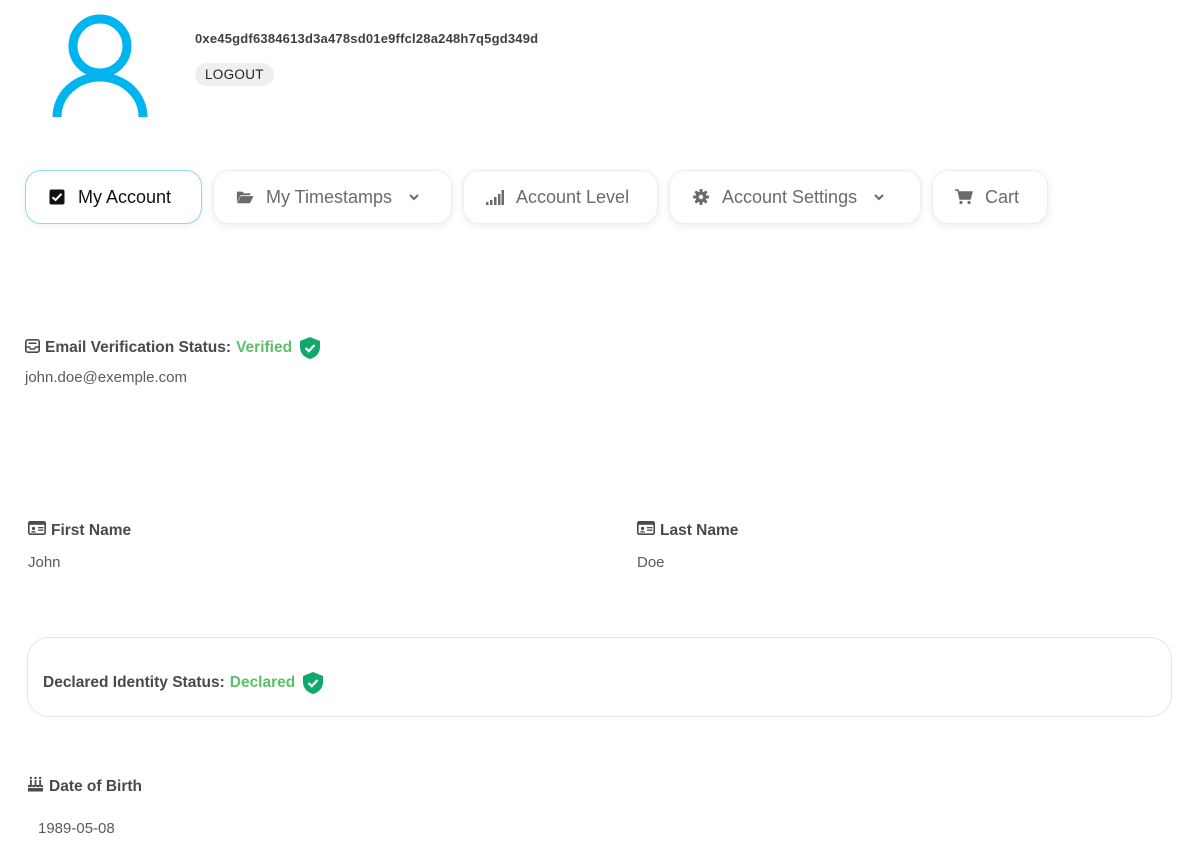  I want to click on tab-account-settings: Account Settings, so click(795, 197).